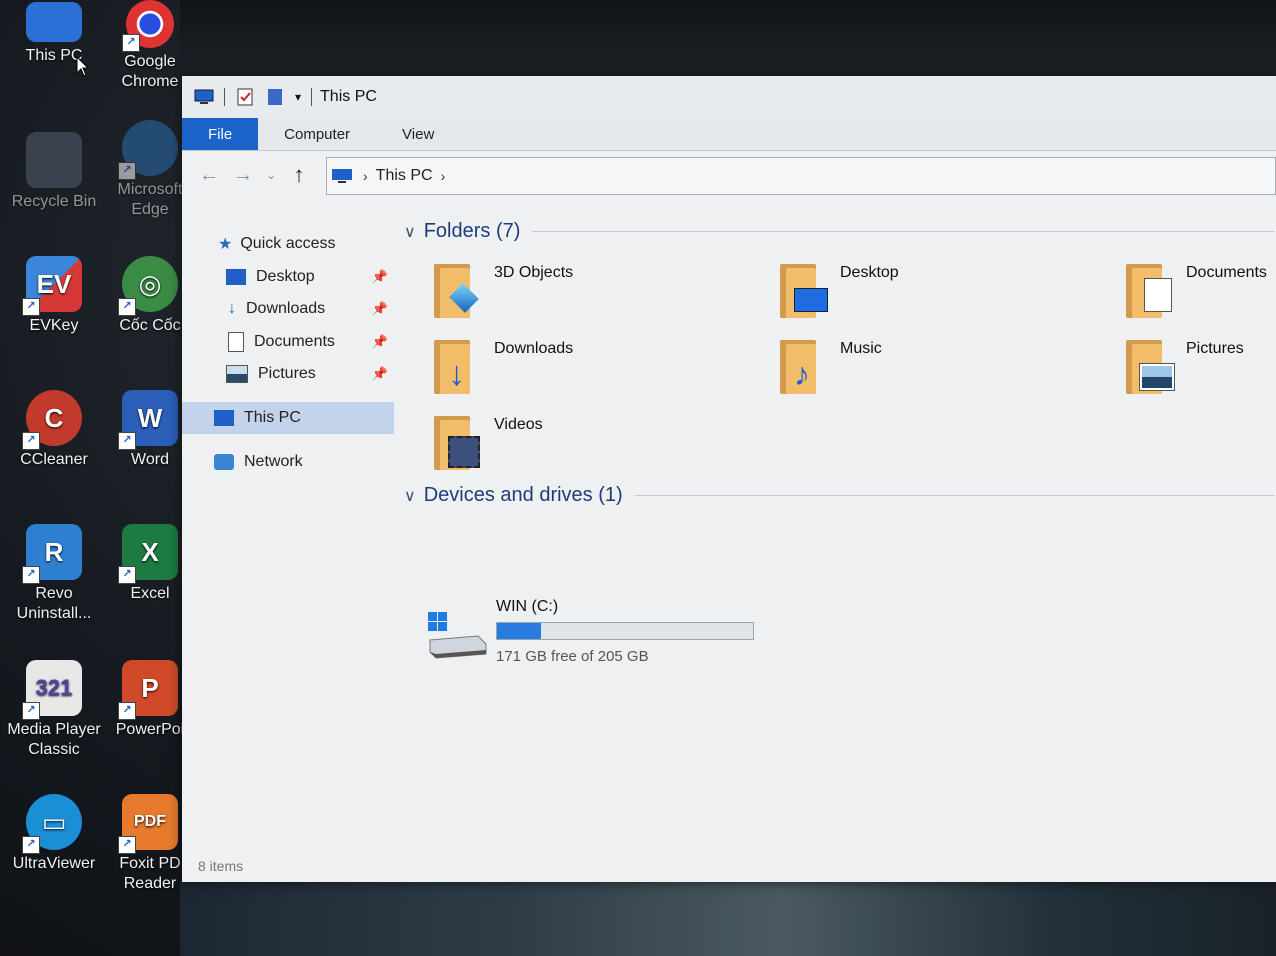  Describe the element at coordinates (236, 342) in the screenshot. I see `document-icon` at that location.